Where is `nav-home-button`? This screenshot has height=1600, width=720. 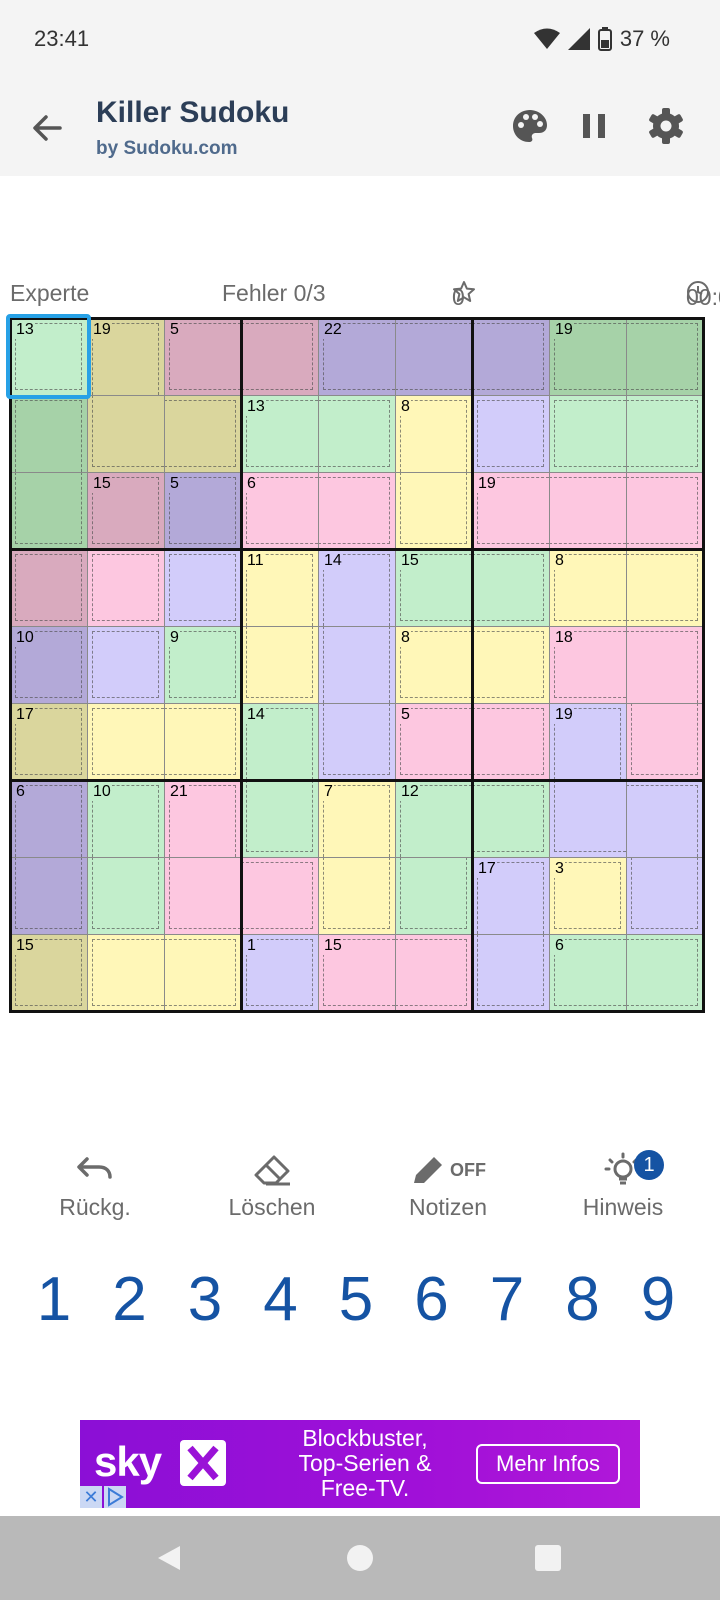 nav-home-button is located at coordinates (360, 1558).